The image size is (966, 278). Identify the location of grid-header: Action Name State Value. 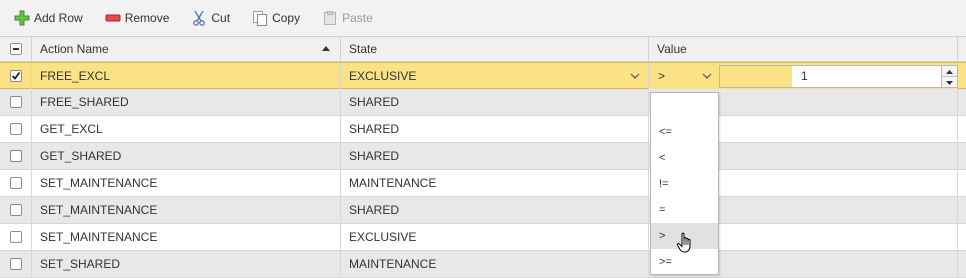
(483, 49).